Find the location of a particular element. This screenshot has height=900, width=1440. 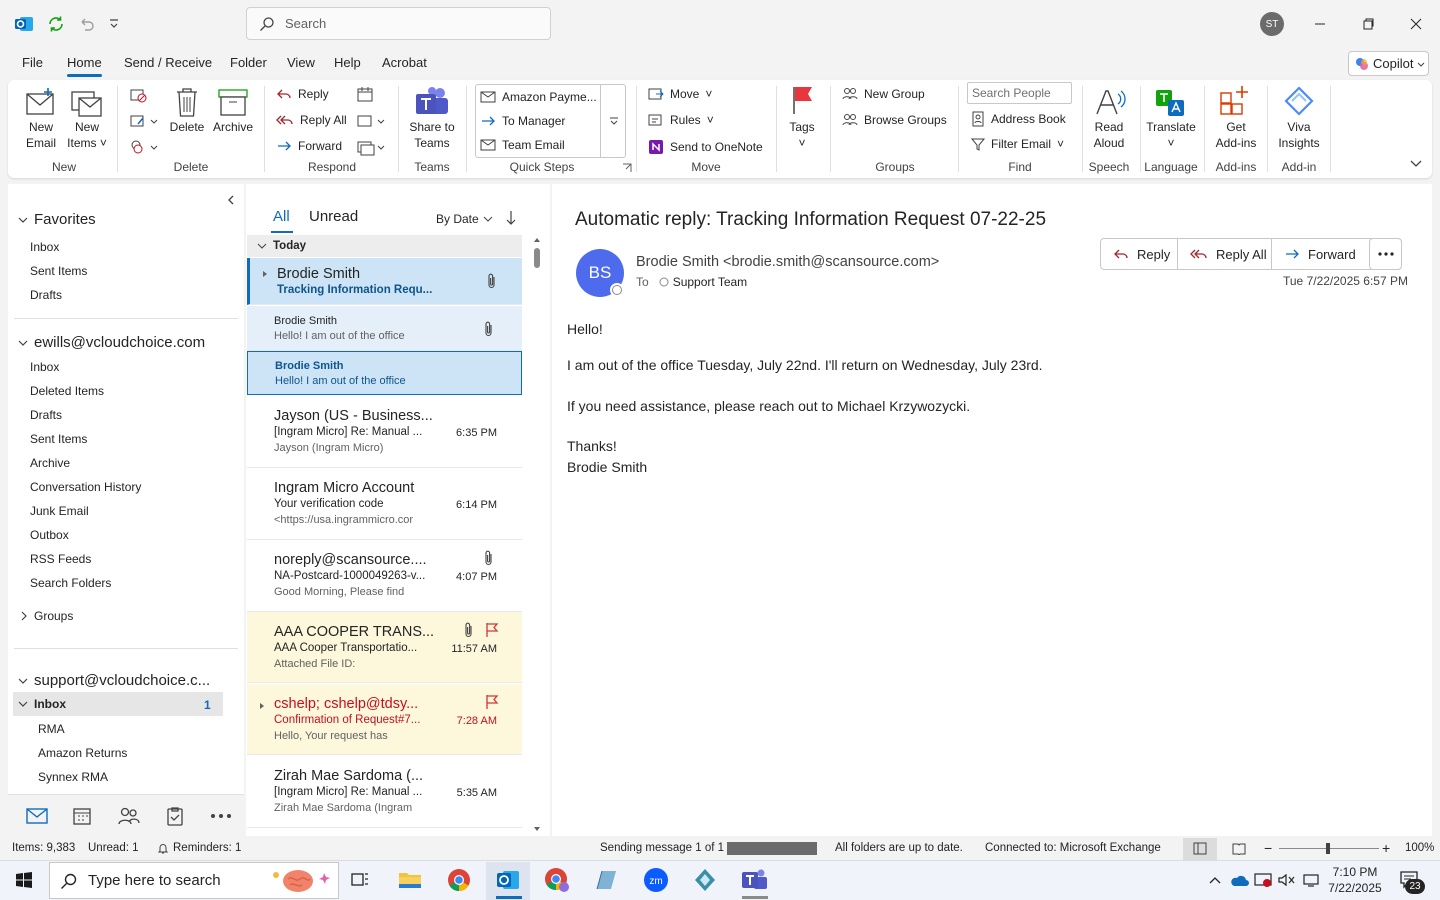

sync-icon is located at coordinates (56, 24).